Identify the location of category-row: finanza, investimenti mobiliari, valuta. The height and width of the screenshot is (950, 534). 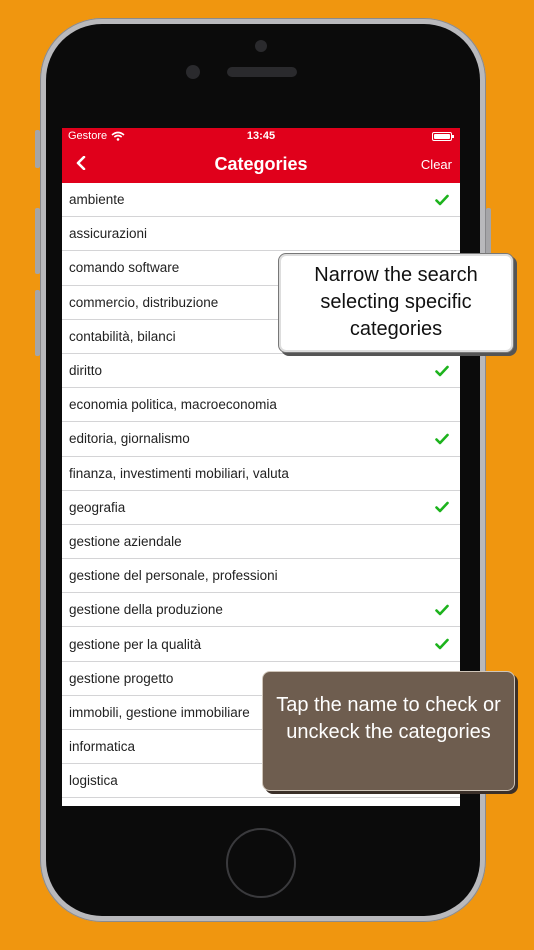
(261, 474).